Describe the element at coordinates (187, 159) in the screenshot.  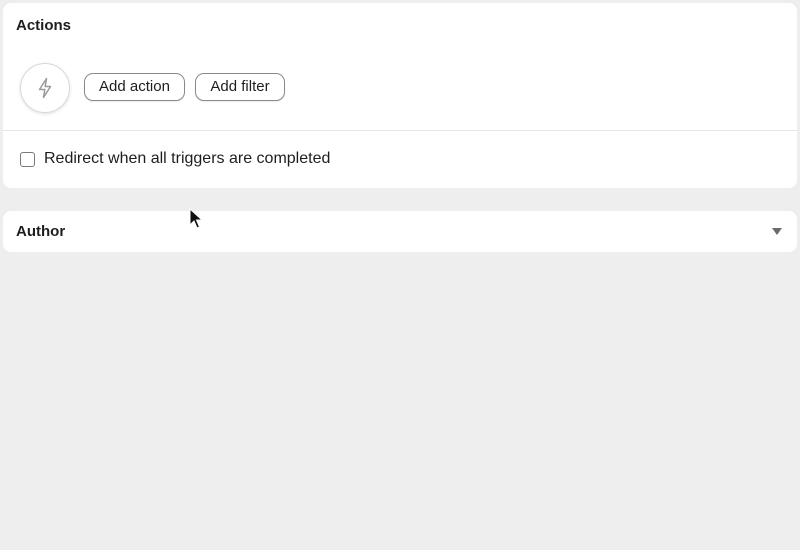
I see `redirect-checkbox-label: Redirect when all triggers are completed` at that location.